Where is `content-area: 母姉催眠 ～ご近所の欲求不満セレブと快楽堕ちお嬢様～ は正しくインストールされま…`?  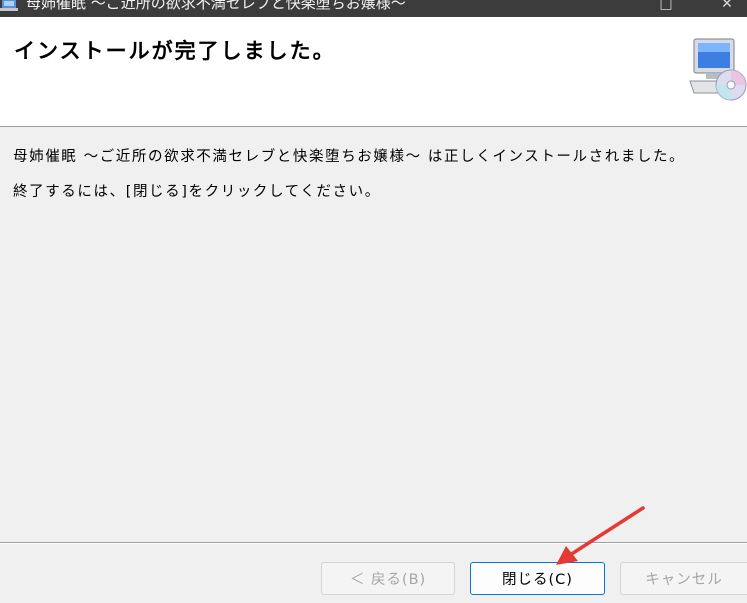 content-area: 母姉催眠 ～ご近所の欲求不満セレブと快楽堕ちお嬢様～ は正しくインストールされま… is located at coordinates (375, 183).